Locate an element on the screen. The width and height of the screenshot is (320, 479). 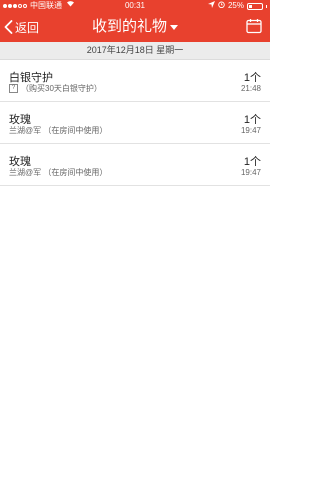
date-header: 2017年12月18日 星期一 is located at coordinates (135, 51).